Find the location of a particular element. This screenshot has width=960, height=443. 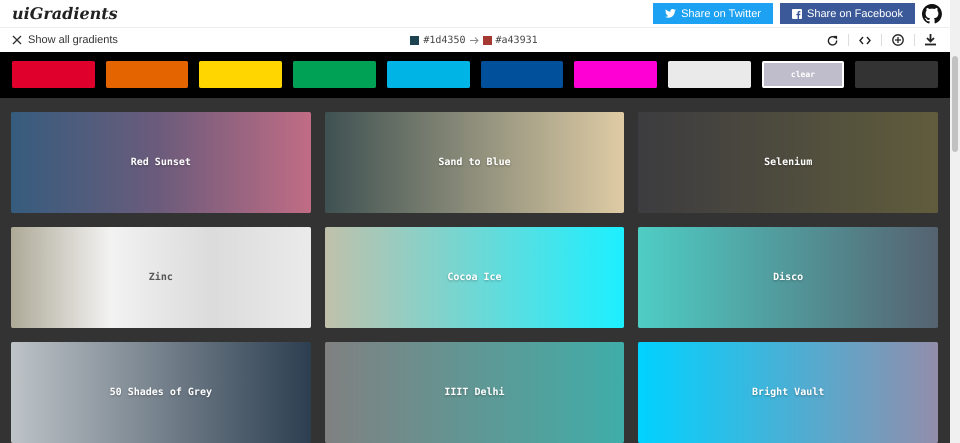

add-icon is located at coordinates (898, 40).